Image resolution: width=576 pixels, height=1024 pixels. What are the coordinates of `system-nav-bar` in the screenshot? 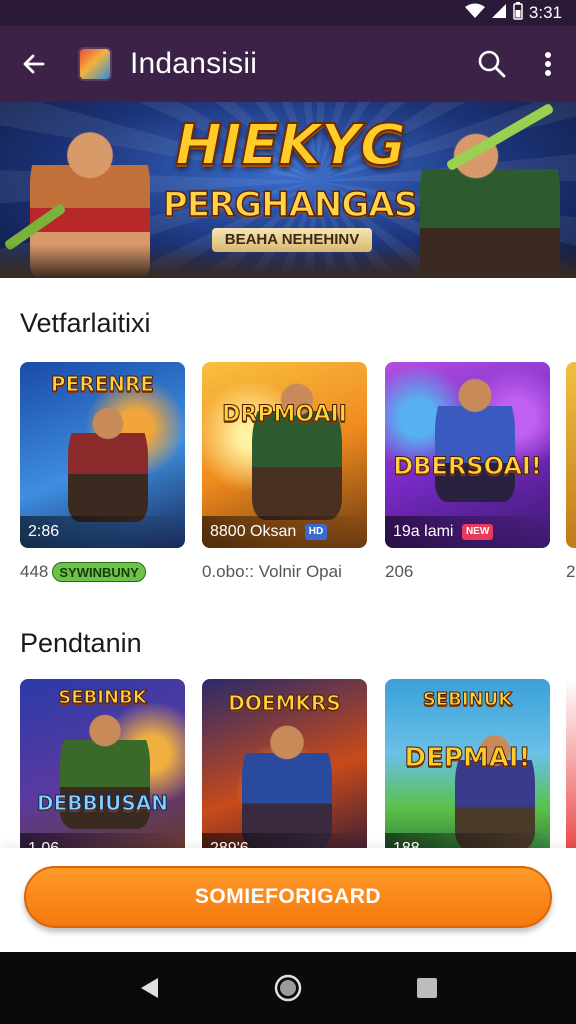 It's located at (288, 988).